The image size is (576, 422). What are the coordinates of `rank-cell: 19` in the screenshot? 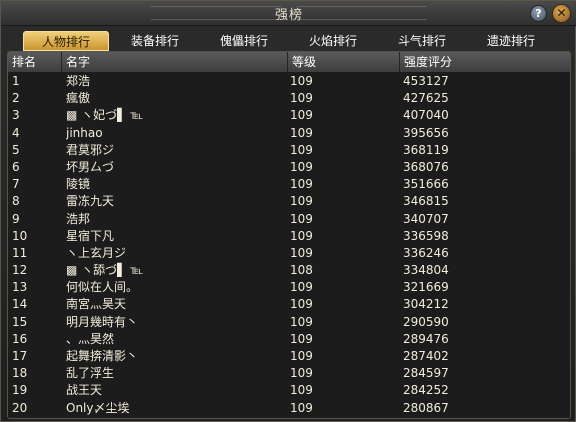 It's located at (20, 390).